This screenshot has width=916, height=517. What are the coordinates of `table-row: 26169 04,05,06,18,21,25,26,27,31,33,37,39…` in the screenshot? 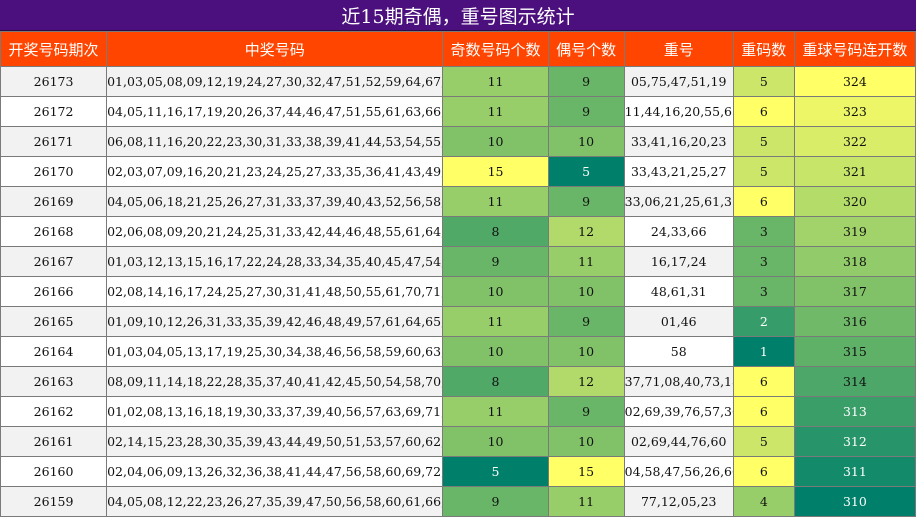 It's located at (458, 201).